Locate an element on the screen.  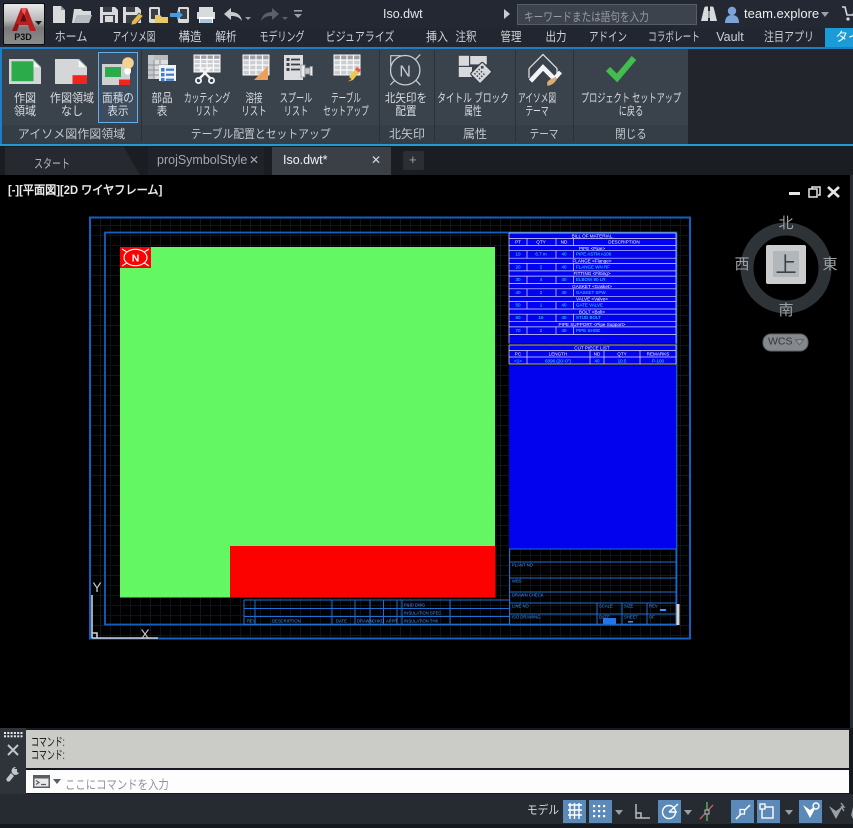
svg-text: VALVE <Valve> is located at coordinates (592, 299).